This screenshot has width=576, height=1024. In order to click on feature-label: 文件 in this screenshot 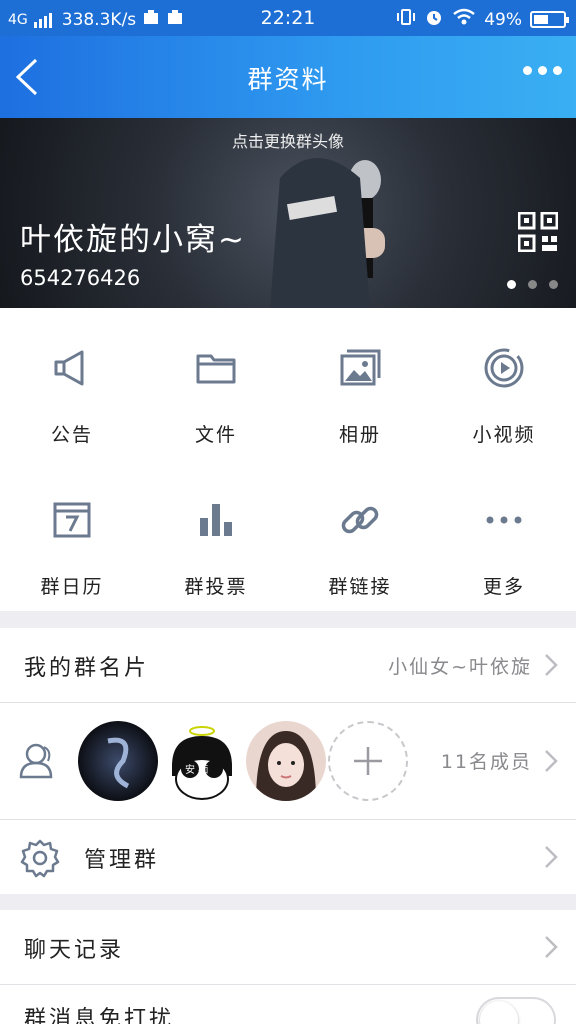, I will do `click(215, 435)`.